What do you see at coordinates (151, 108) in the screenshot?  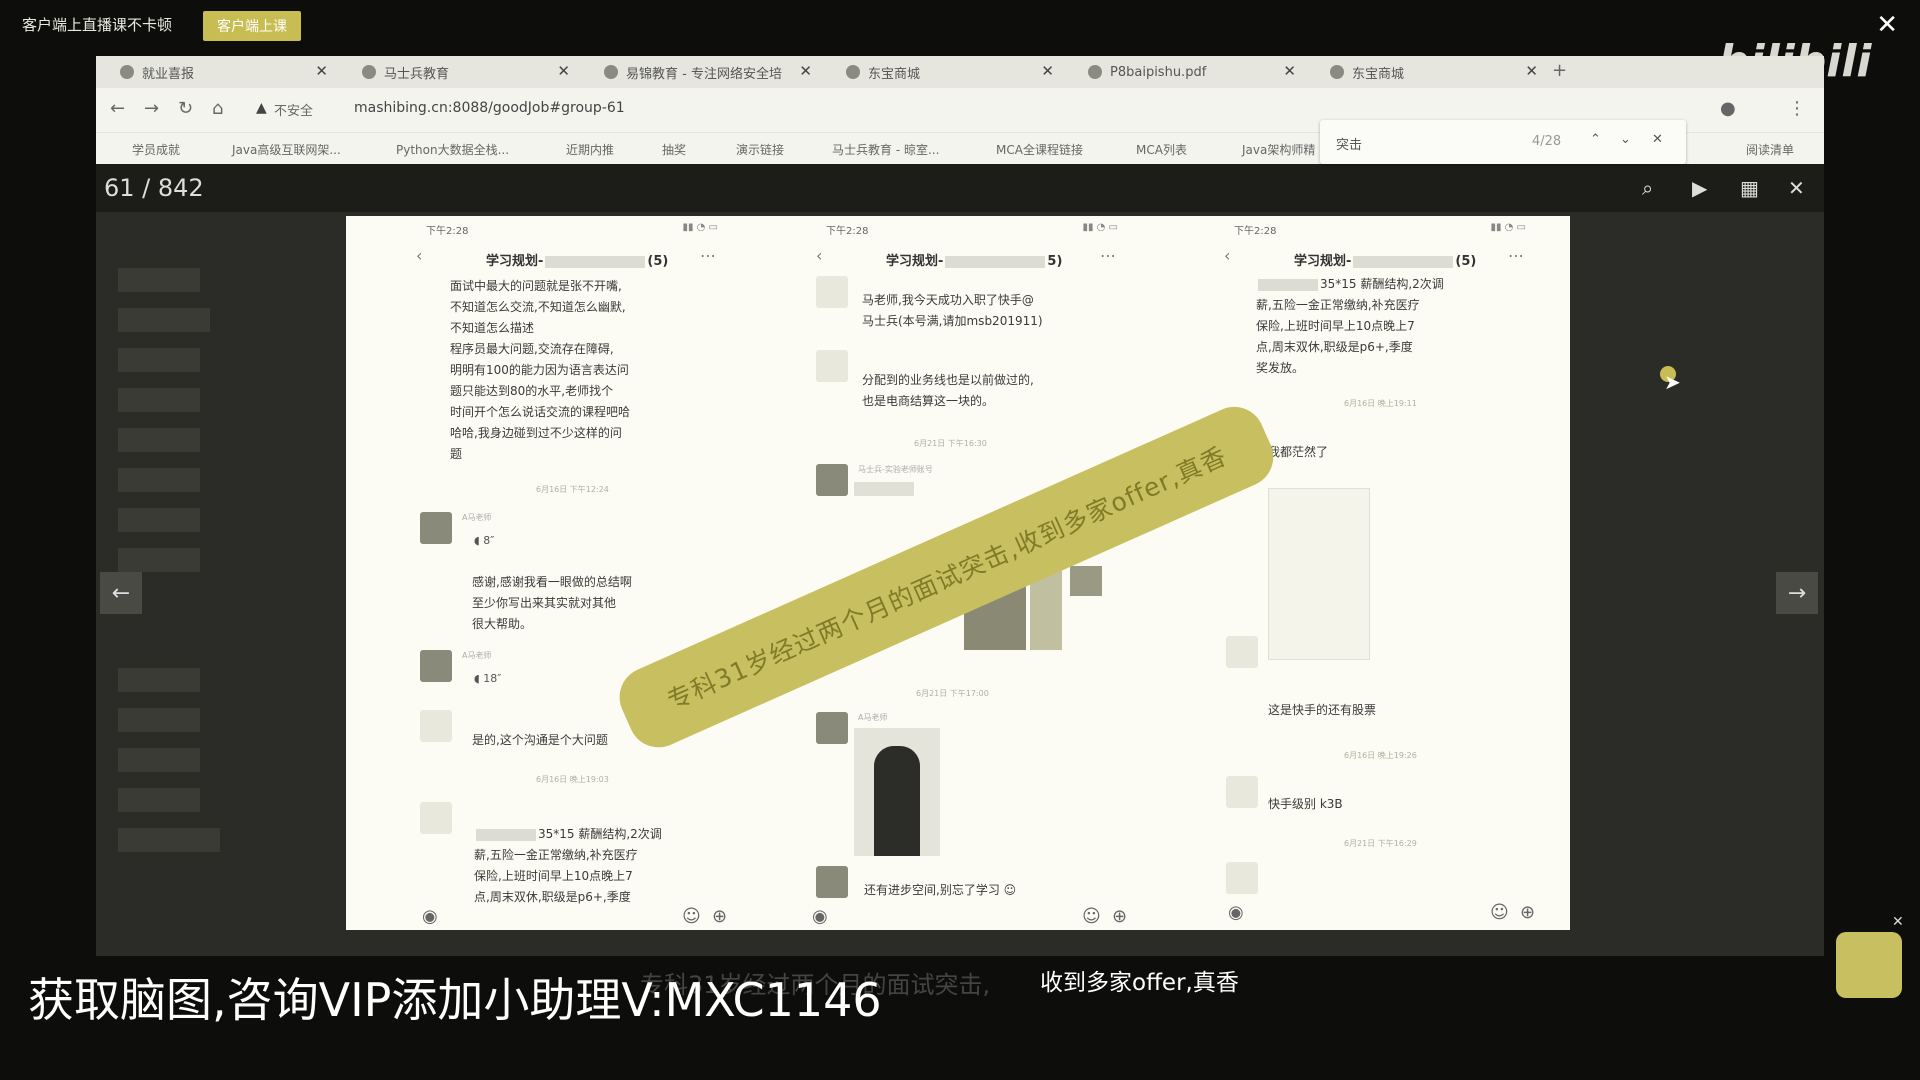 I see `forward-icon: →` at bounding box center [151, 108].